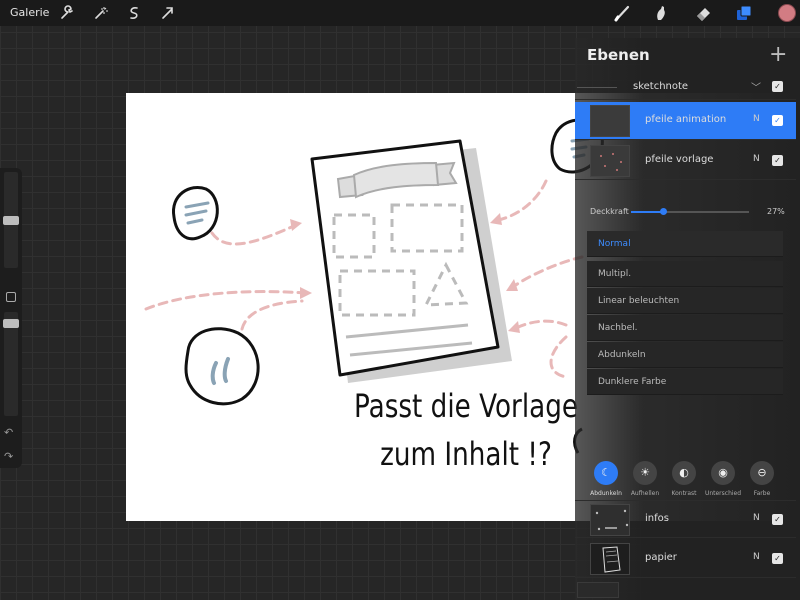  I want to click on opacity-slider, so click(690, 211).